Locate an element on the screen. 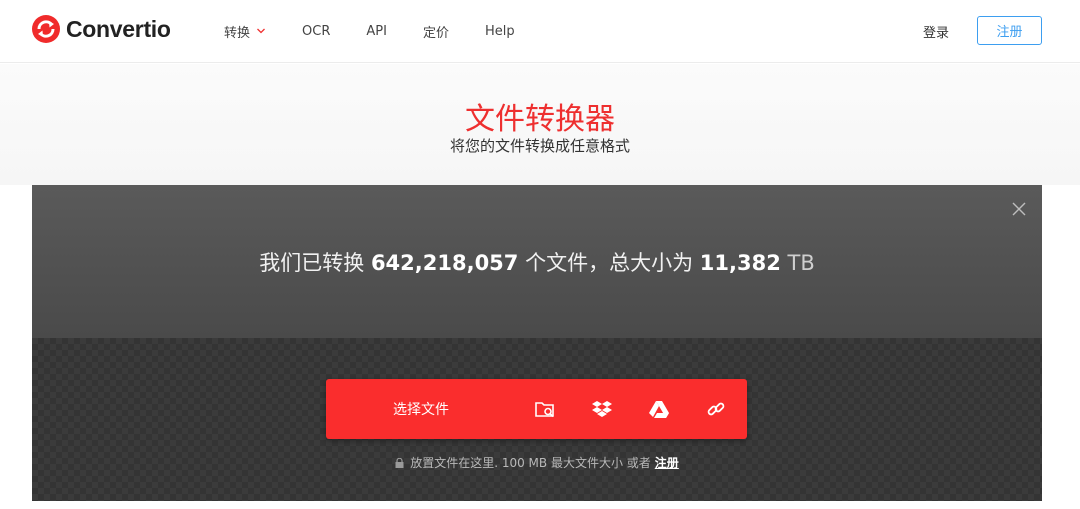 This screenshot has width=1080, height=509. nav-ocr: OCR is located at coordinates (316, 31).